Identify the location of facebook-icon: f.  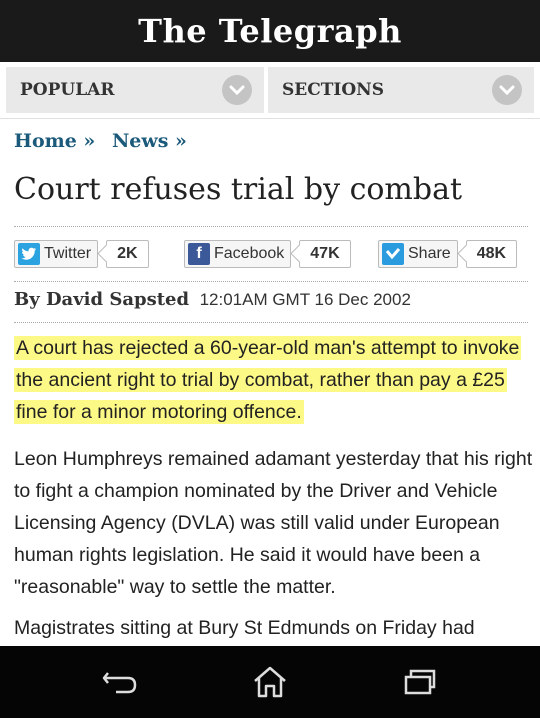
(199, 254).